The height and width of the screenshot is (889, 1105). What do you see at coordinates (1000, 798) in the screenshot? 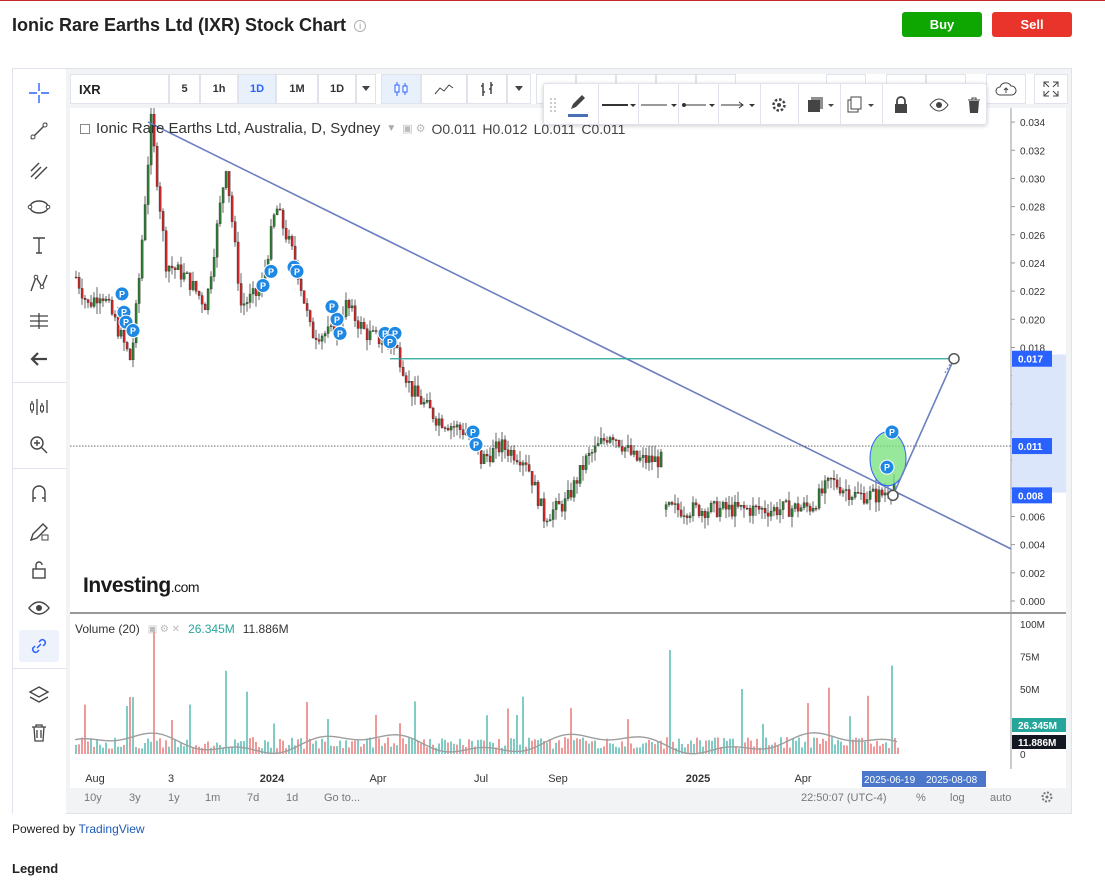
I see `auto-toggle: auto` at bounding box center [1000, 798].